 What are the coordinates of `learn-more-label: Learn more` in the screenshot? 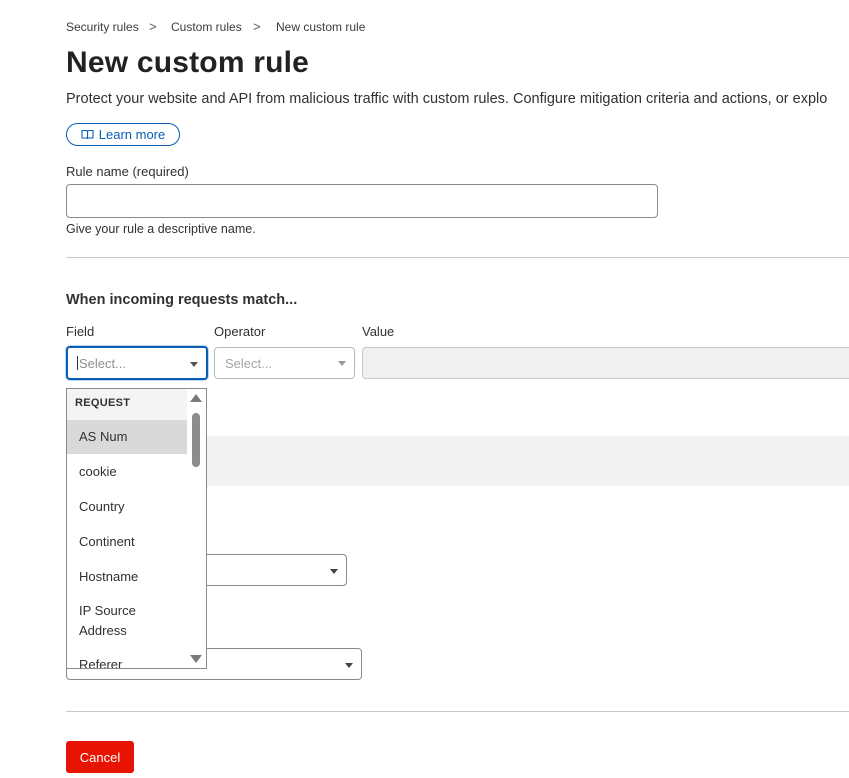 It's located at (132, 134).